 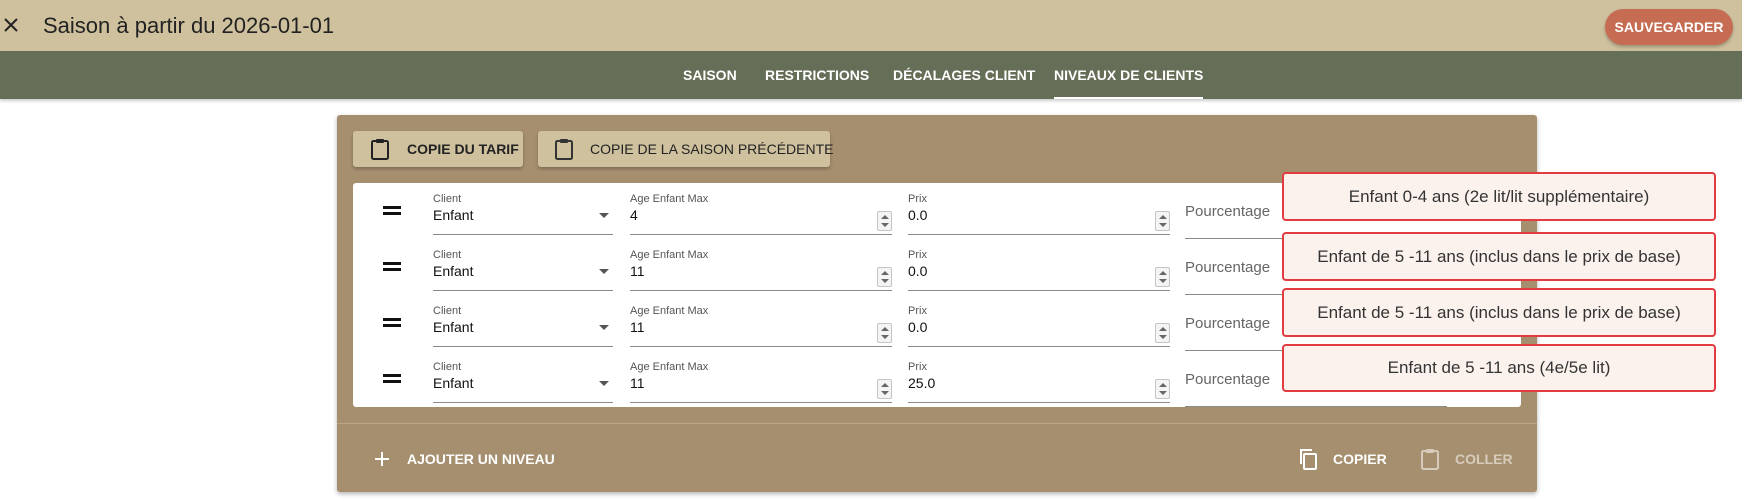 I want to click on copy-rate-button: COPIE DU TARIF, so click(x=438, y=149).